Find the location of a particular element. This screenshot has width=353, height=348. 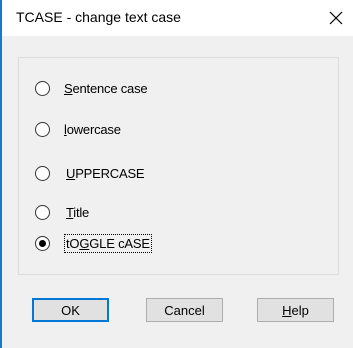

radio-toggle-case: tOGGLE cASE is located at coordinates (93, 243).